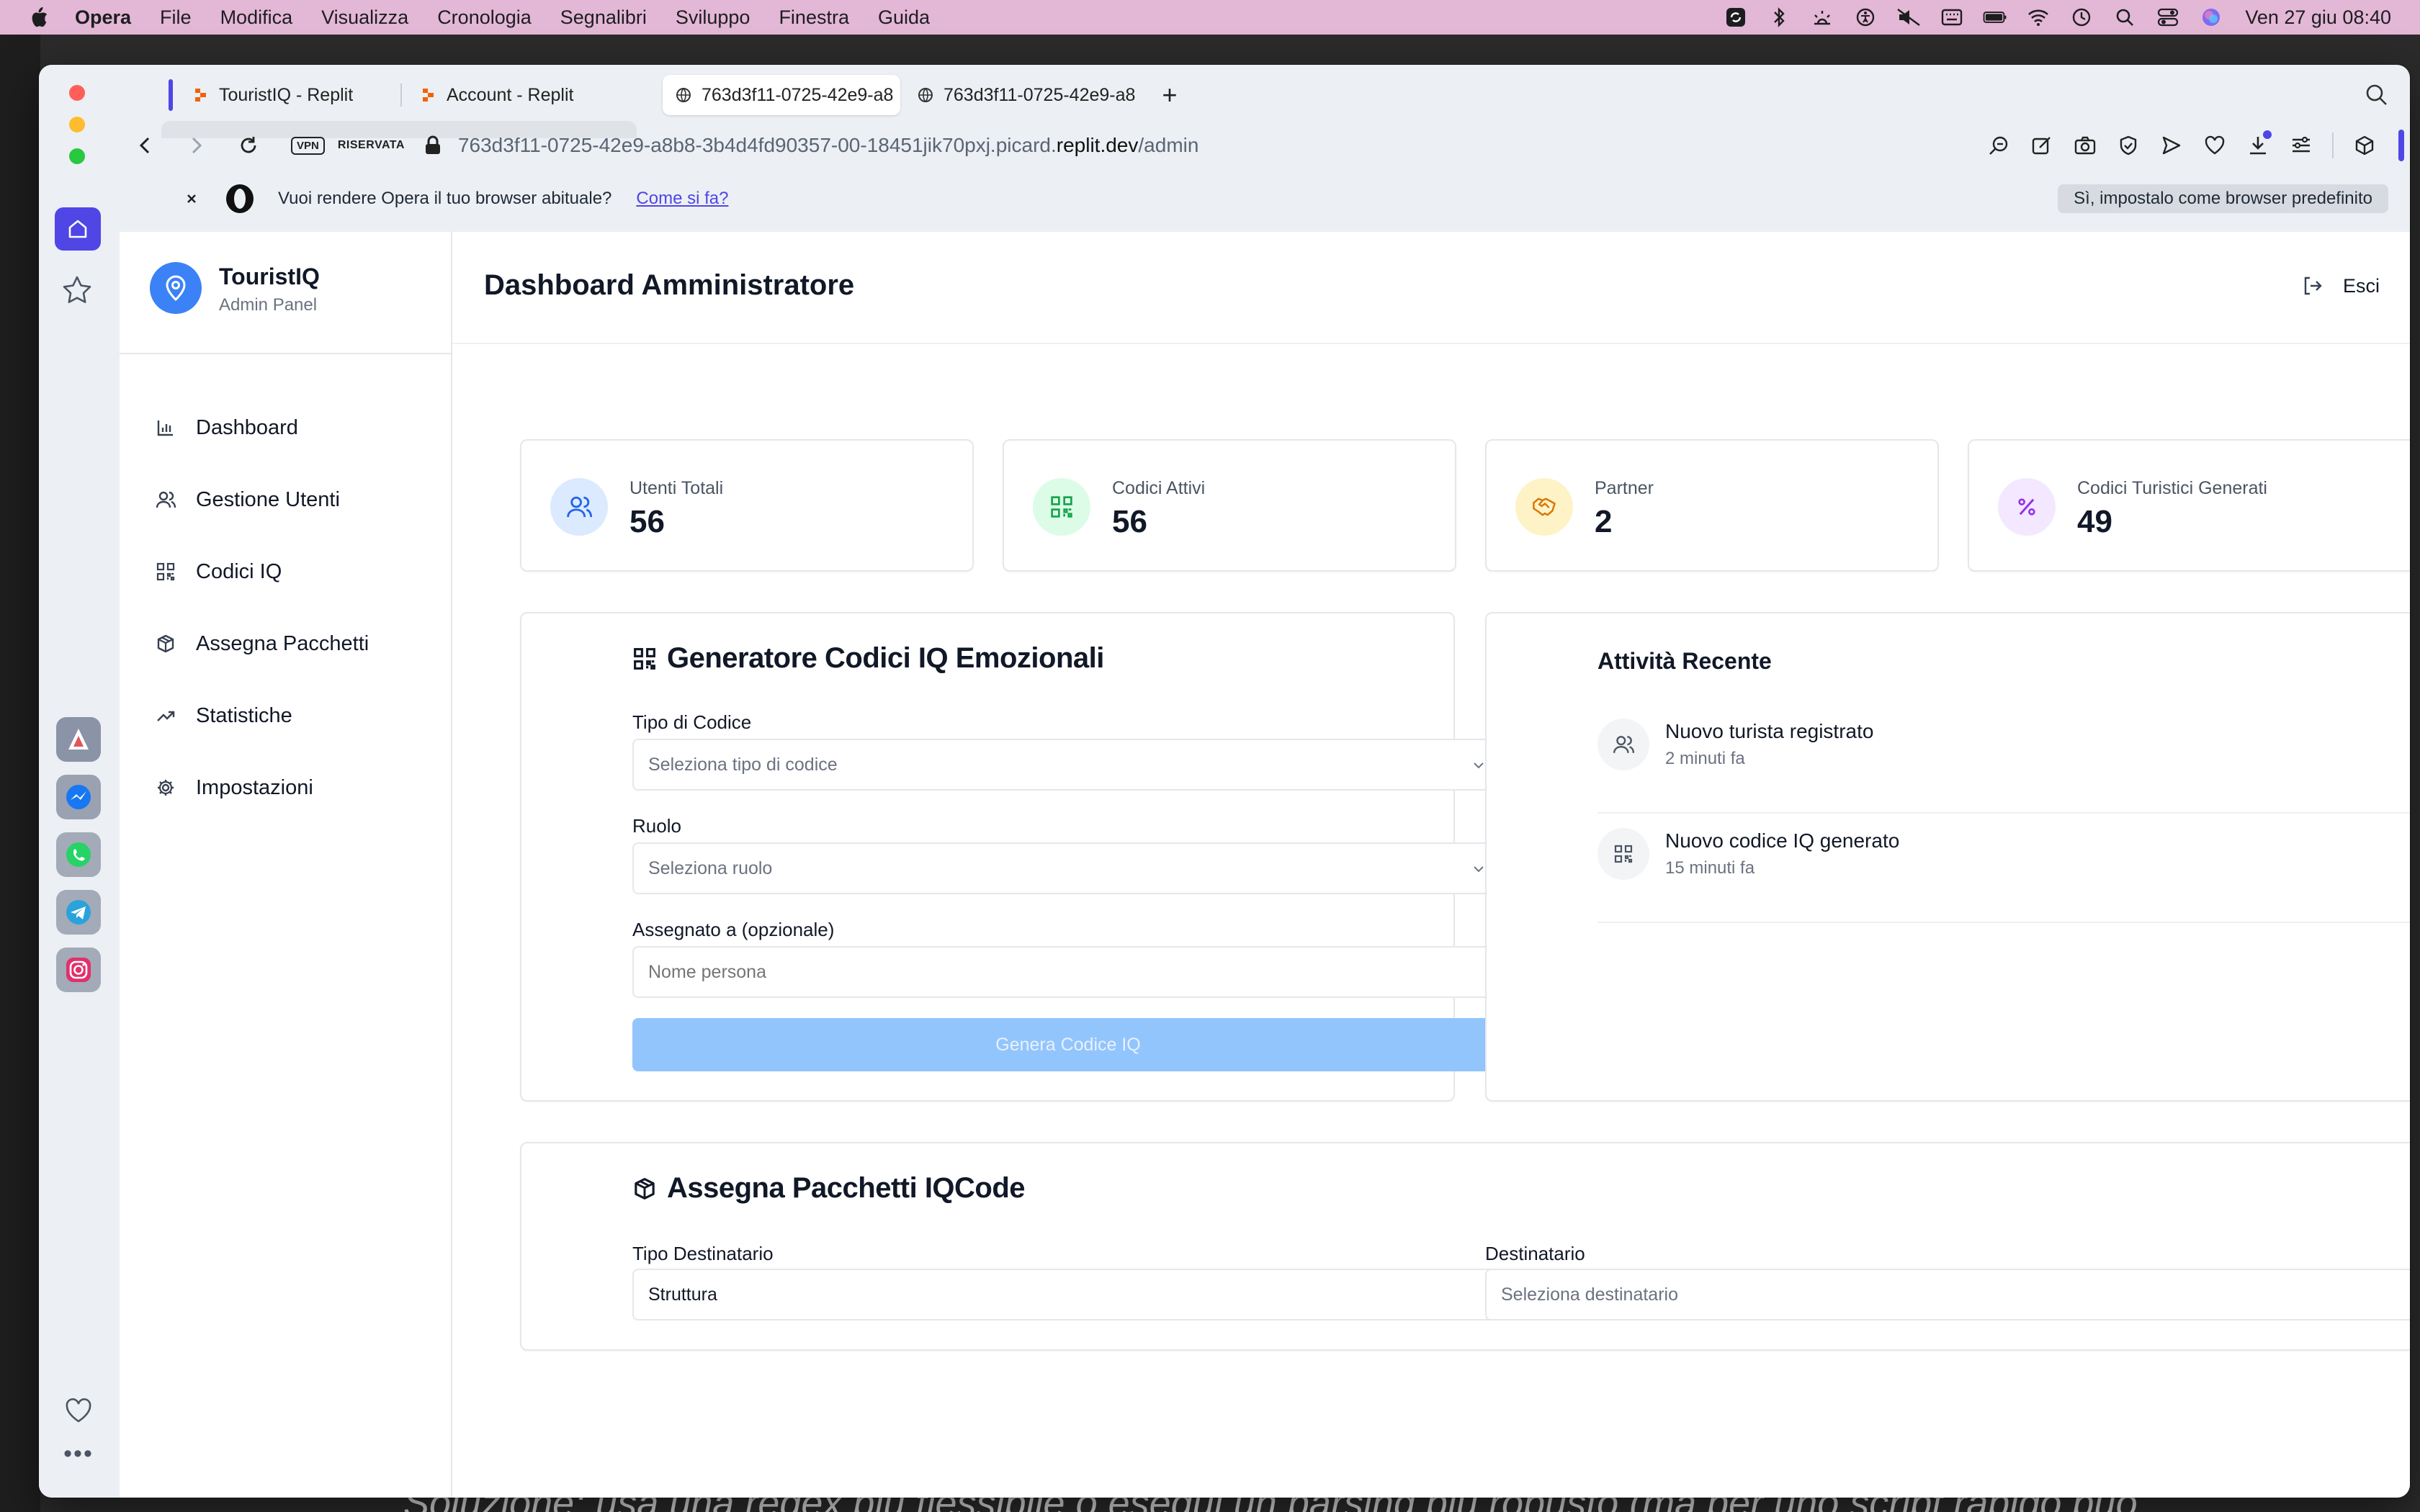 Image resolution: width=2420 pixels, height=1512 pixels. Describe the element at coordinates (603, 17) in the screenshot. I see `menu-segnalibri: Segnalibri` at that location.